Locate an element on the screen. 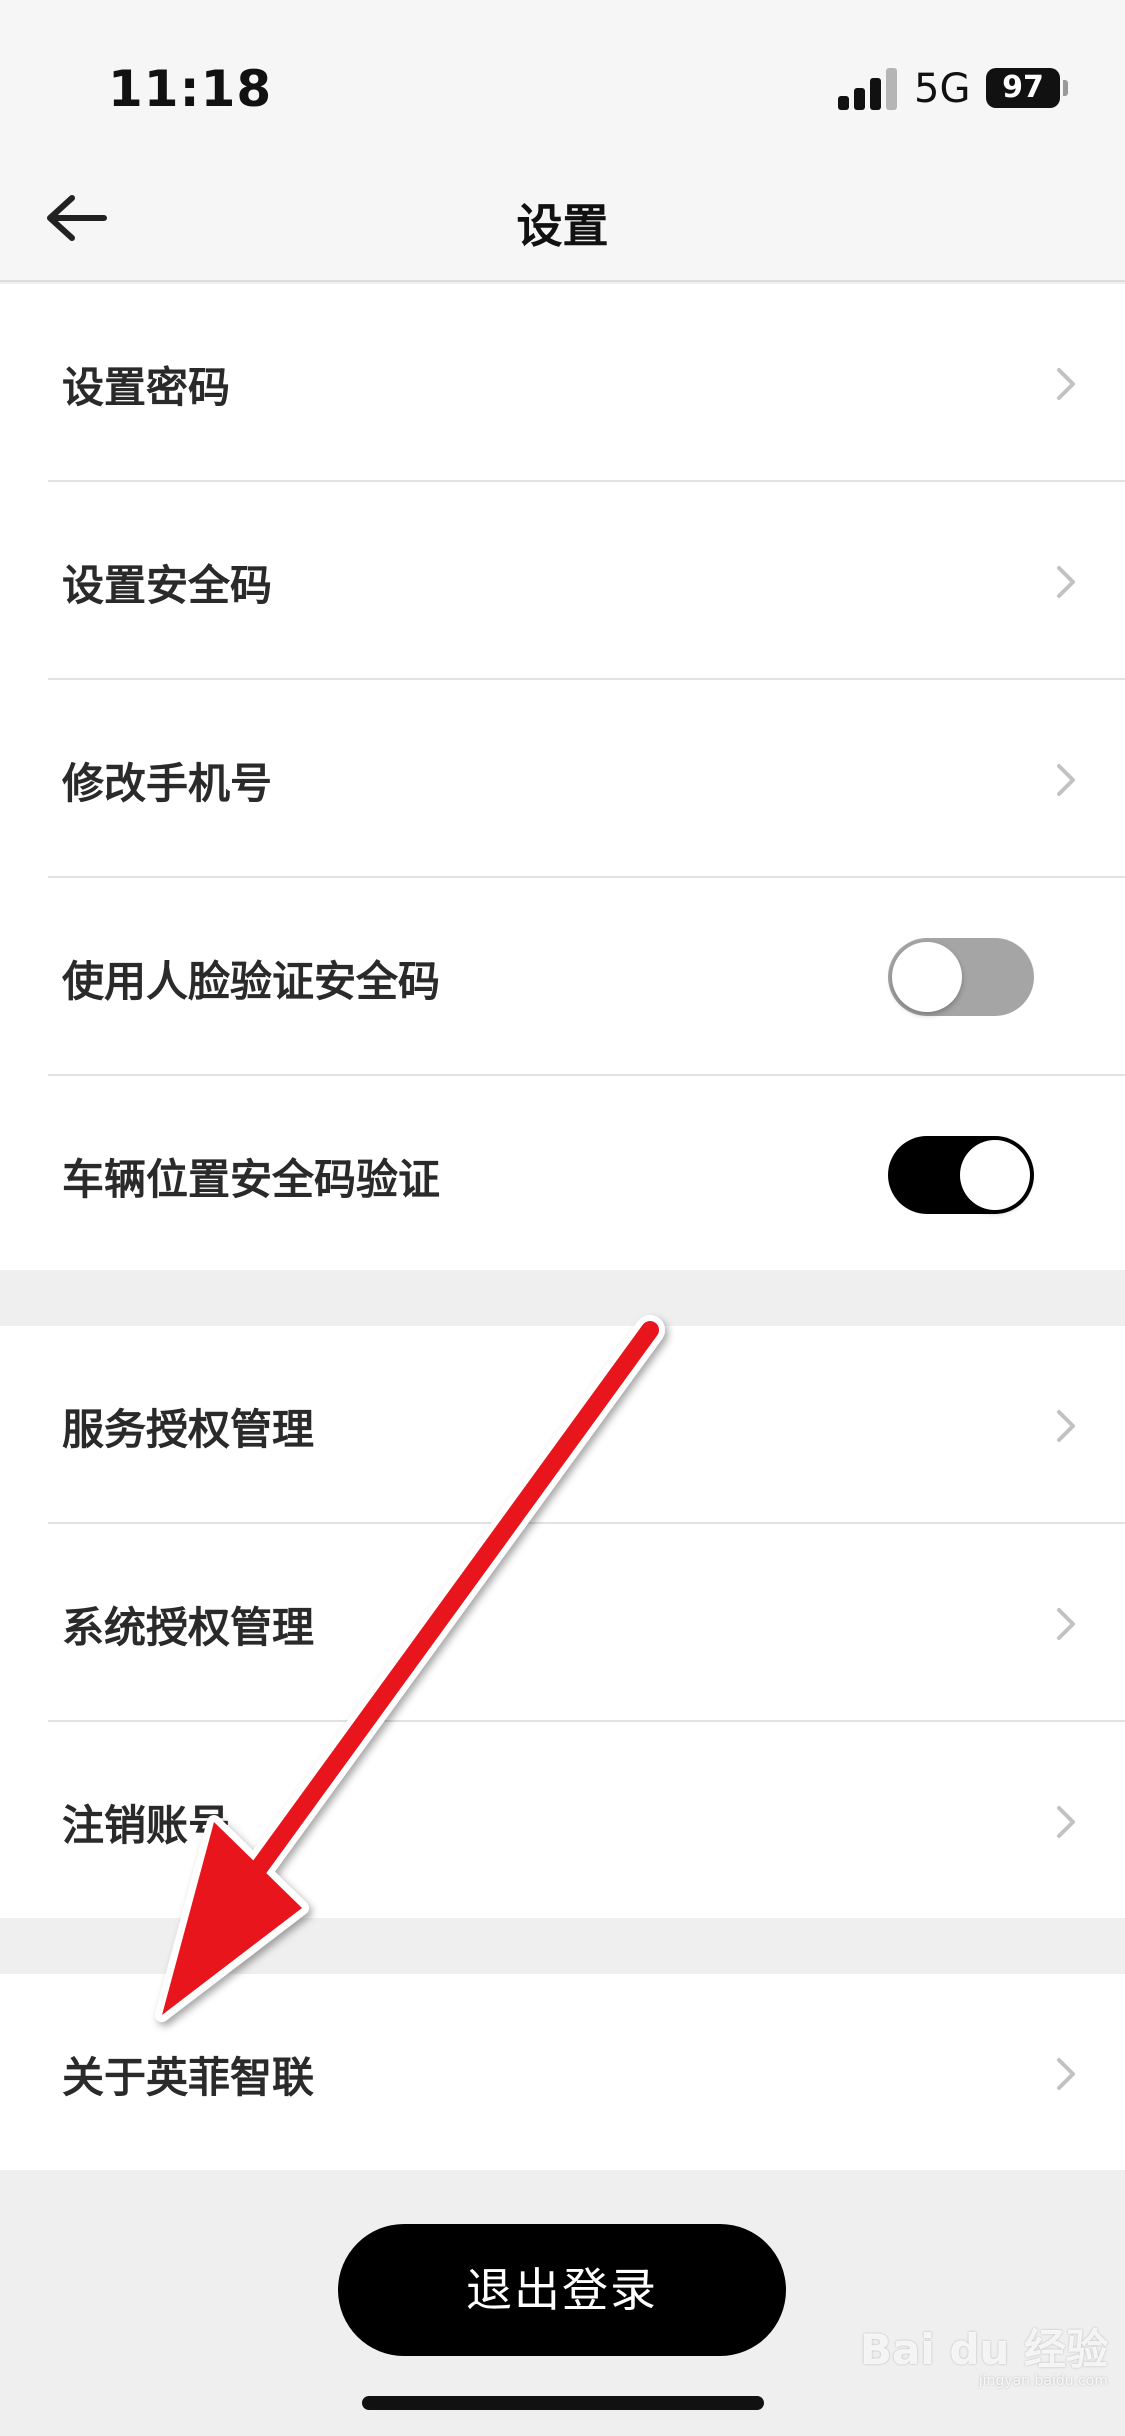 The width and height of the screenshot is (1125, 2436). baidu-watermark: Bai du 经验 jingyan.baidu.com is located at coordinates (984, 2352).